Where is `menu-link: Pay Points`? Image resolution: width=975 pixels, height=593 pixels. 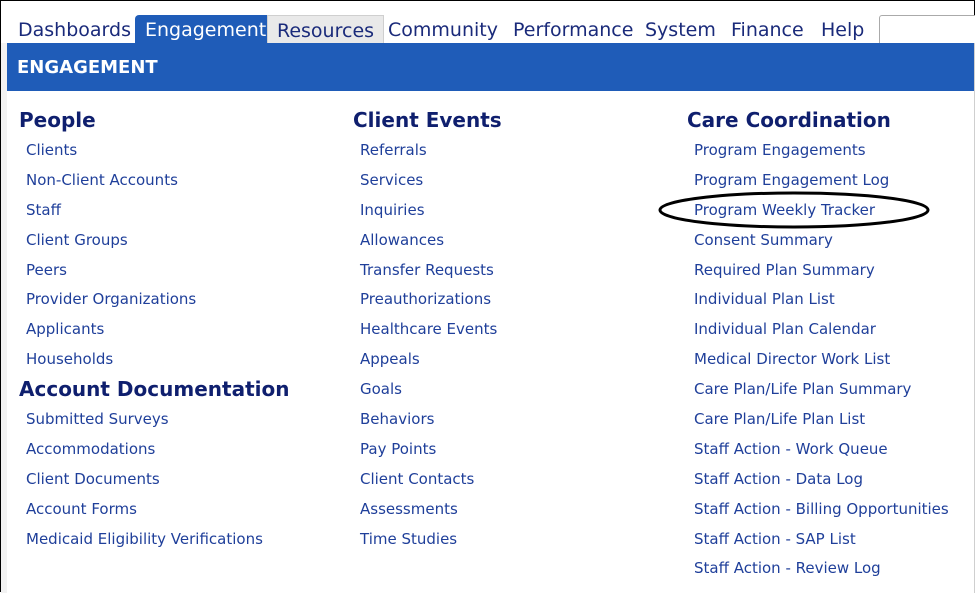 menu-link: Pay Points is located at coordinates (513, 449).